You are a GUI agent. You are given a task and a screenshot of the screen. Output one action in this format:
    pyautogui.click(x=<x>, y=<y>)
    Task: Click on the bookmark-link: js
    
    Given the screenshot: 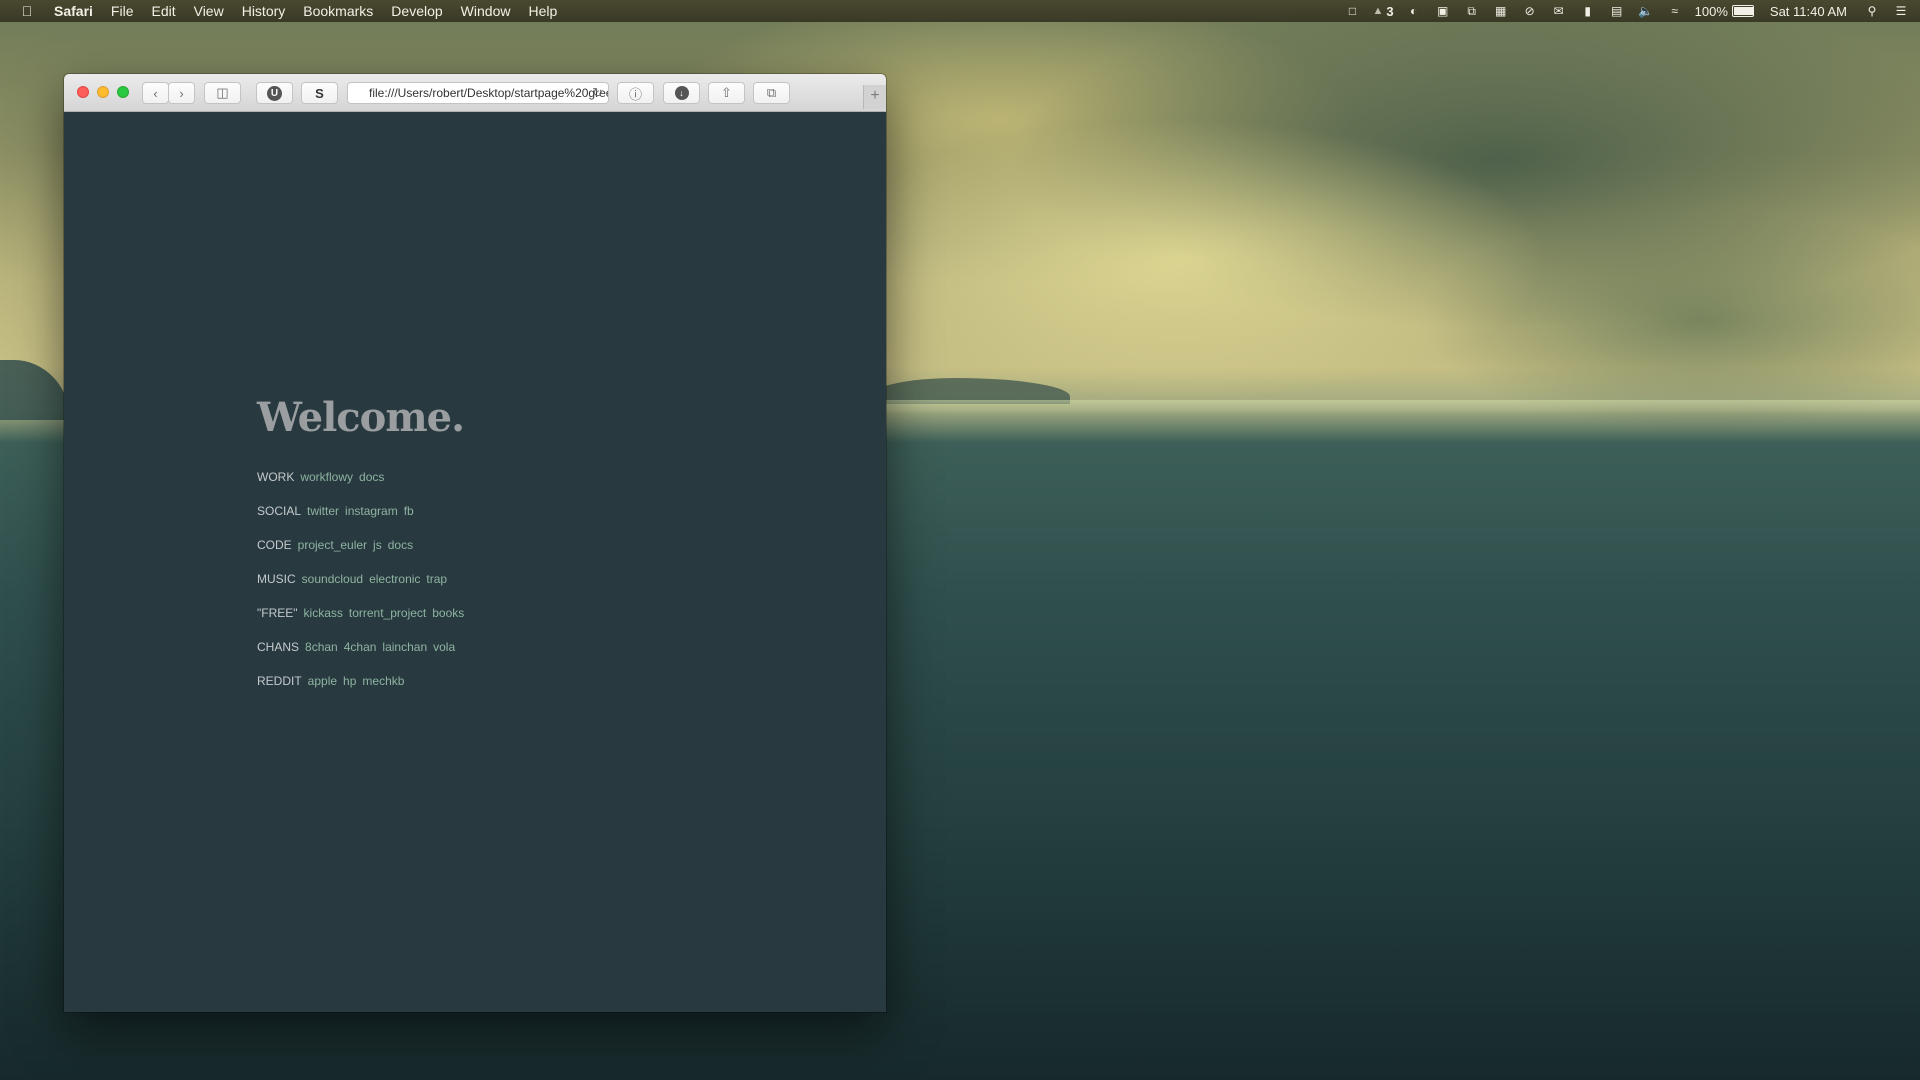 What is the action you would take?
    pyautogui.click(x=377, y=545)
    